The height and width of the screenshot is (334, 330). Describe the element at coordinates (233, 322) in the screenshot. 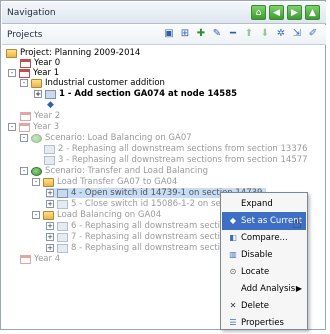

I see `properties-icon: ☰` at that location.